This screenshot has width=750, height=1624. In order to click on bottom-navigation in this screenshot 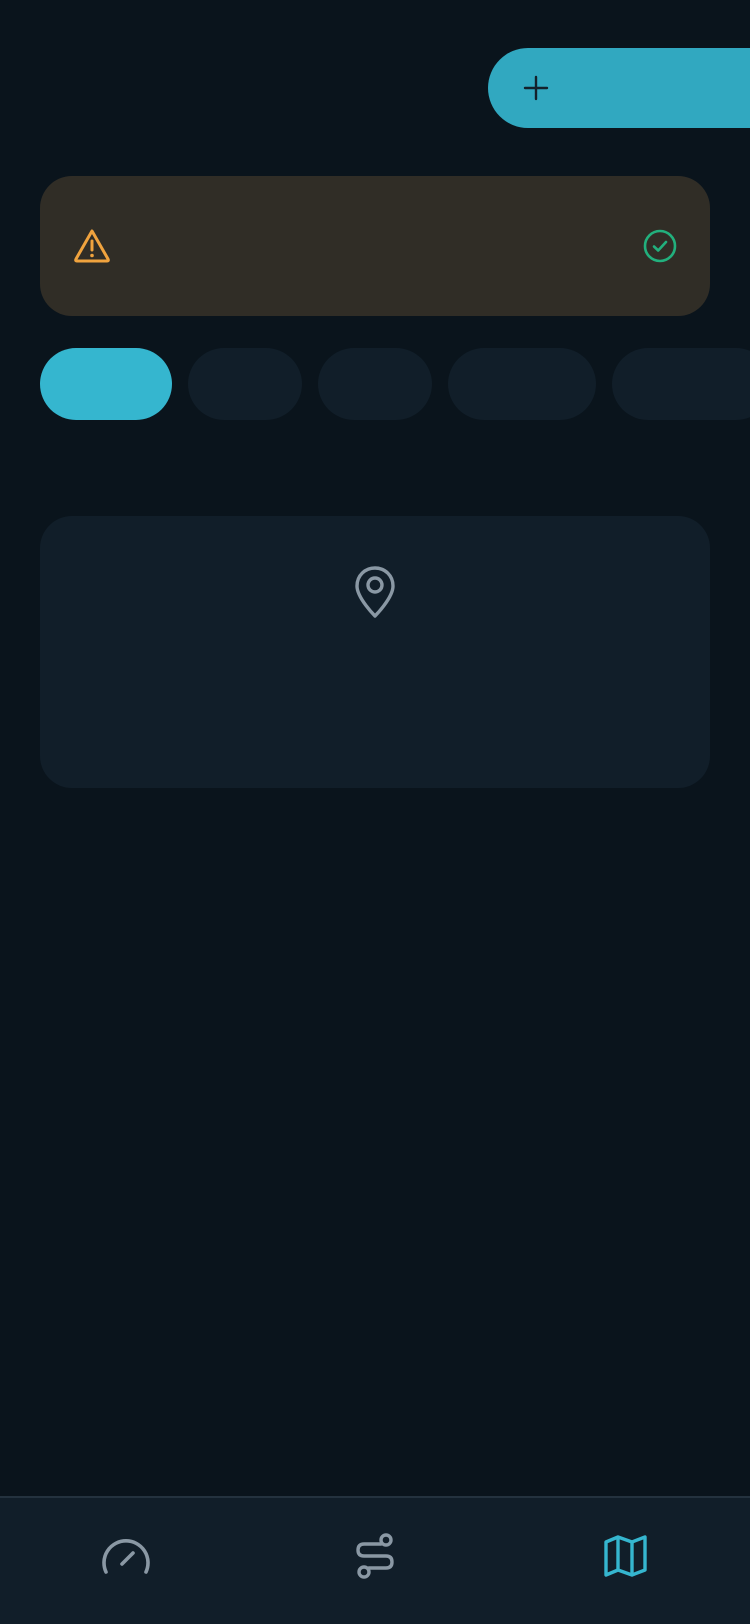, I will do `click(375, 1560)`.